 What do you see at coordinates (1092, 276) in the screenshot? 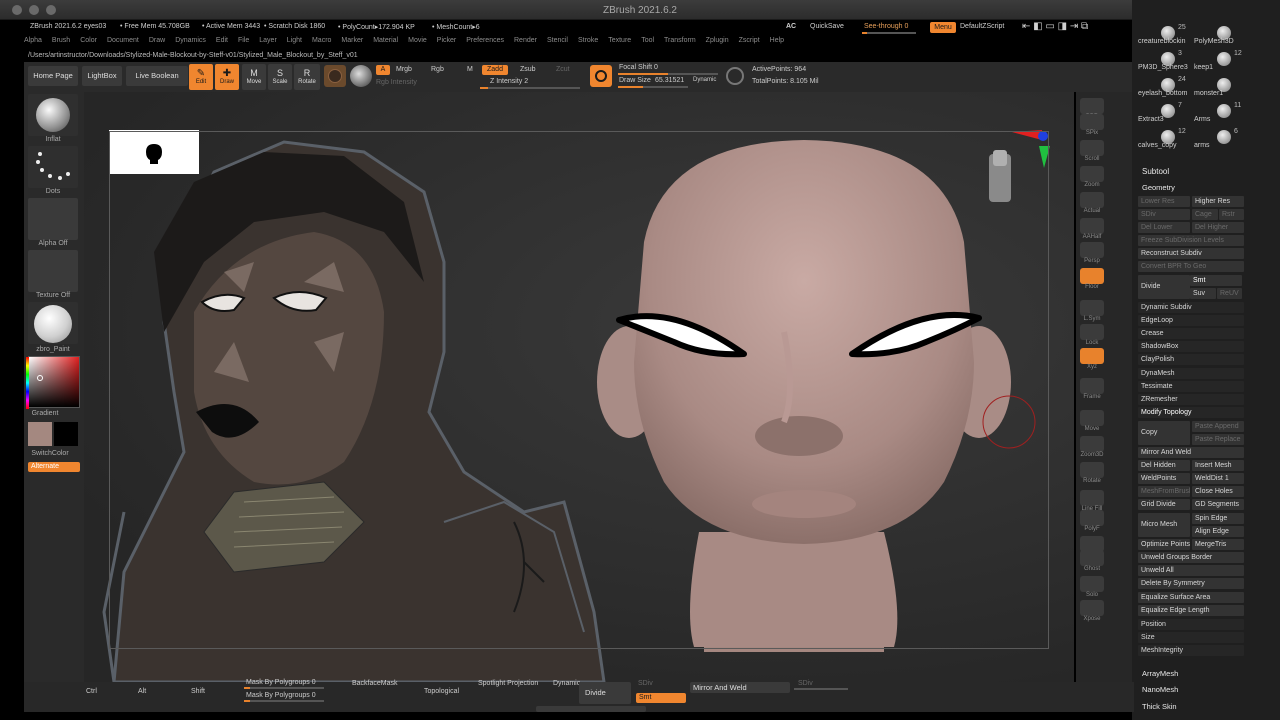
I see `nav-floor-button` at bounding box center [1092, 276].